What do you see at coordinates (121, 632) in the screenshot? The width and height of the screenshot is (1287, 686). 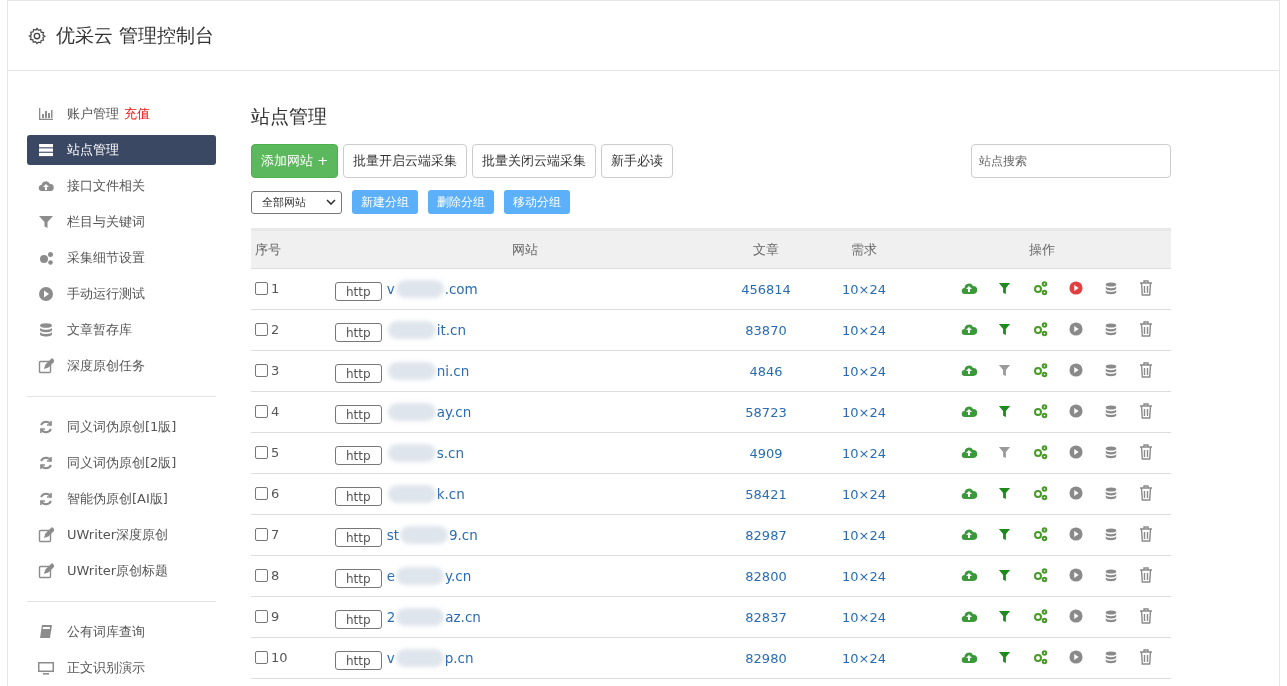 I see `sidebar-item: 公有词库查询` at bounding box center [121, 632].